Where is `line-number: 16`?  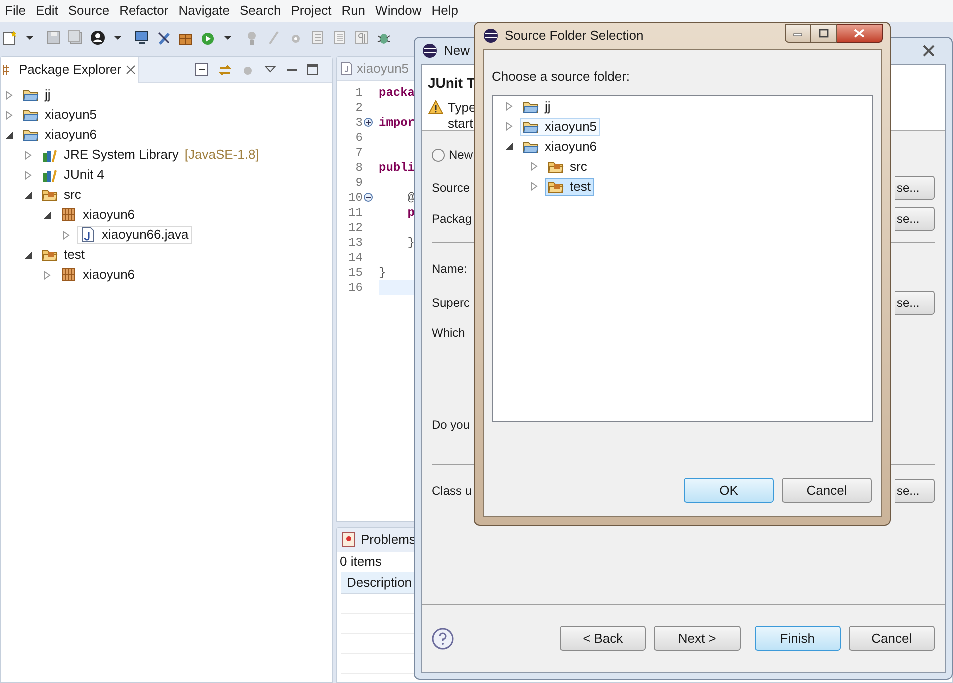
line-number: 16 is located at coordinates (355, 288).